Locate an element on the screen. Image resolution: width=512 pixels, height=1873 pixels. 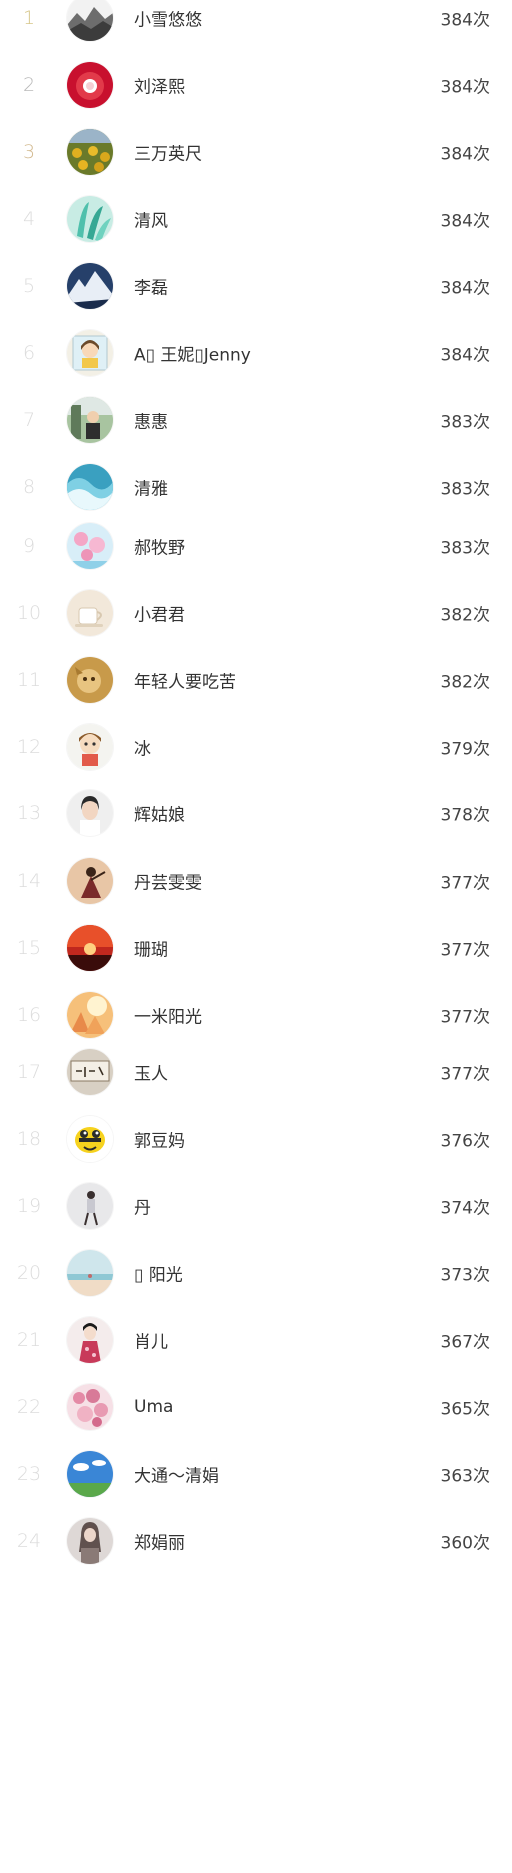
pink-flowers-avatar is located at coordinates (90, 546).